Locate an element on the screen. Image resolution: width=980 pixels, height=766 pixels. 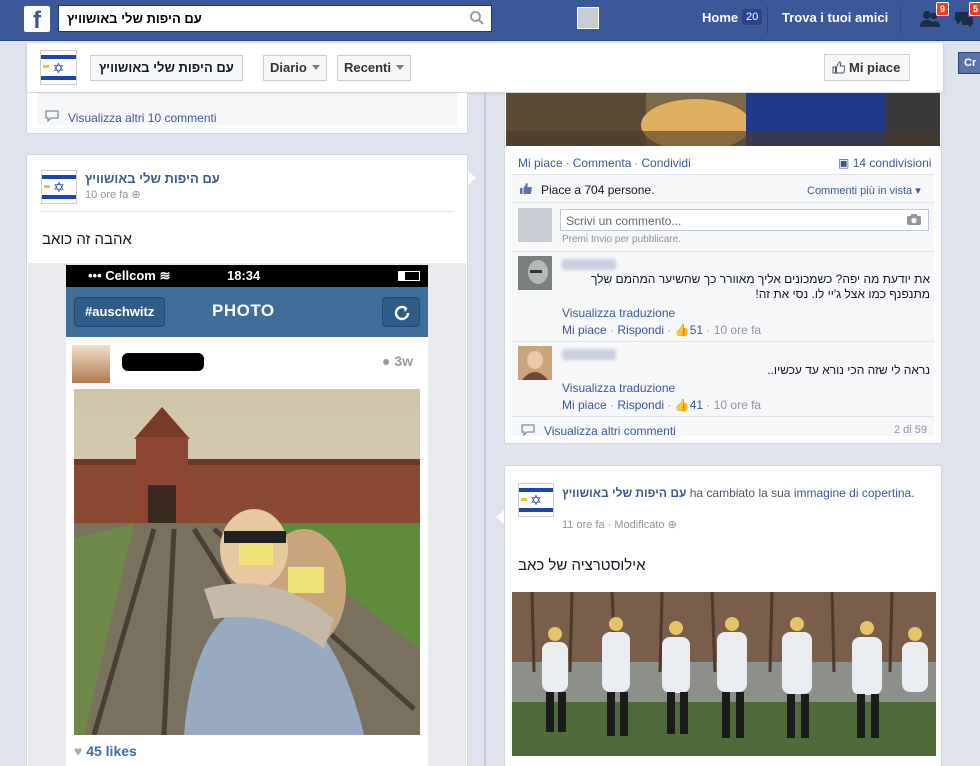
thumbs-up-icon: 👍 is located at coordinates (682, 330).